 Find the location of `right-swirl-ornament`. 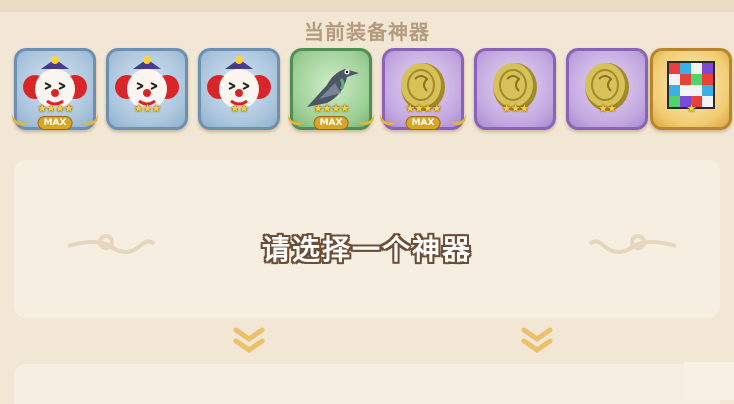

right-swirl-ornament is located at coordinates (632, 244).